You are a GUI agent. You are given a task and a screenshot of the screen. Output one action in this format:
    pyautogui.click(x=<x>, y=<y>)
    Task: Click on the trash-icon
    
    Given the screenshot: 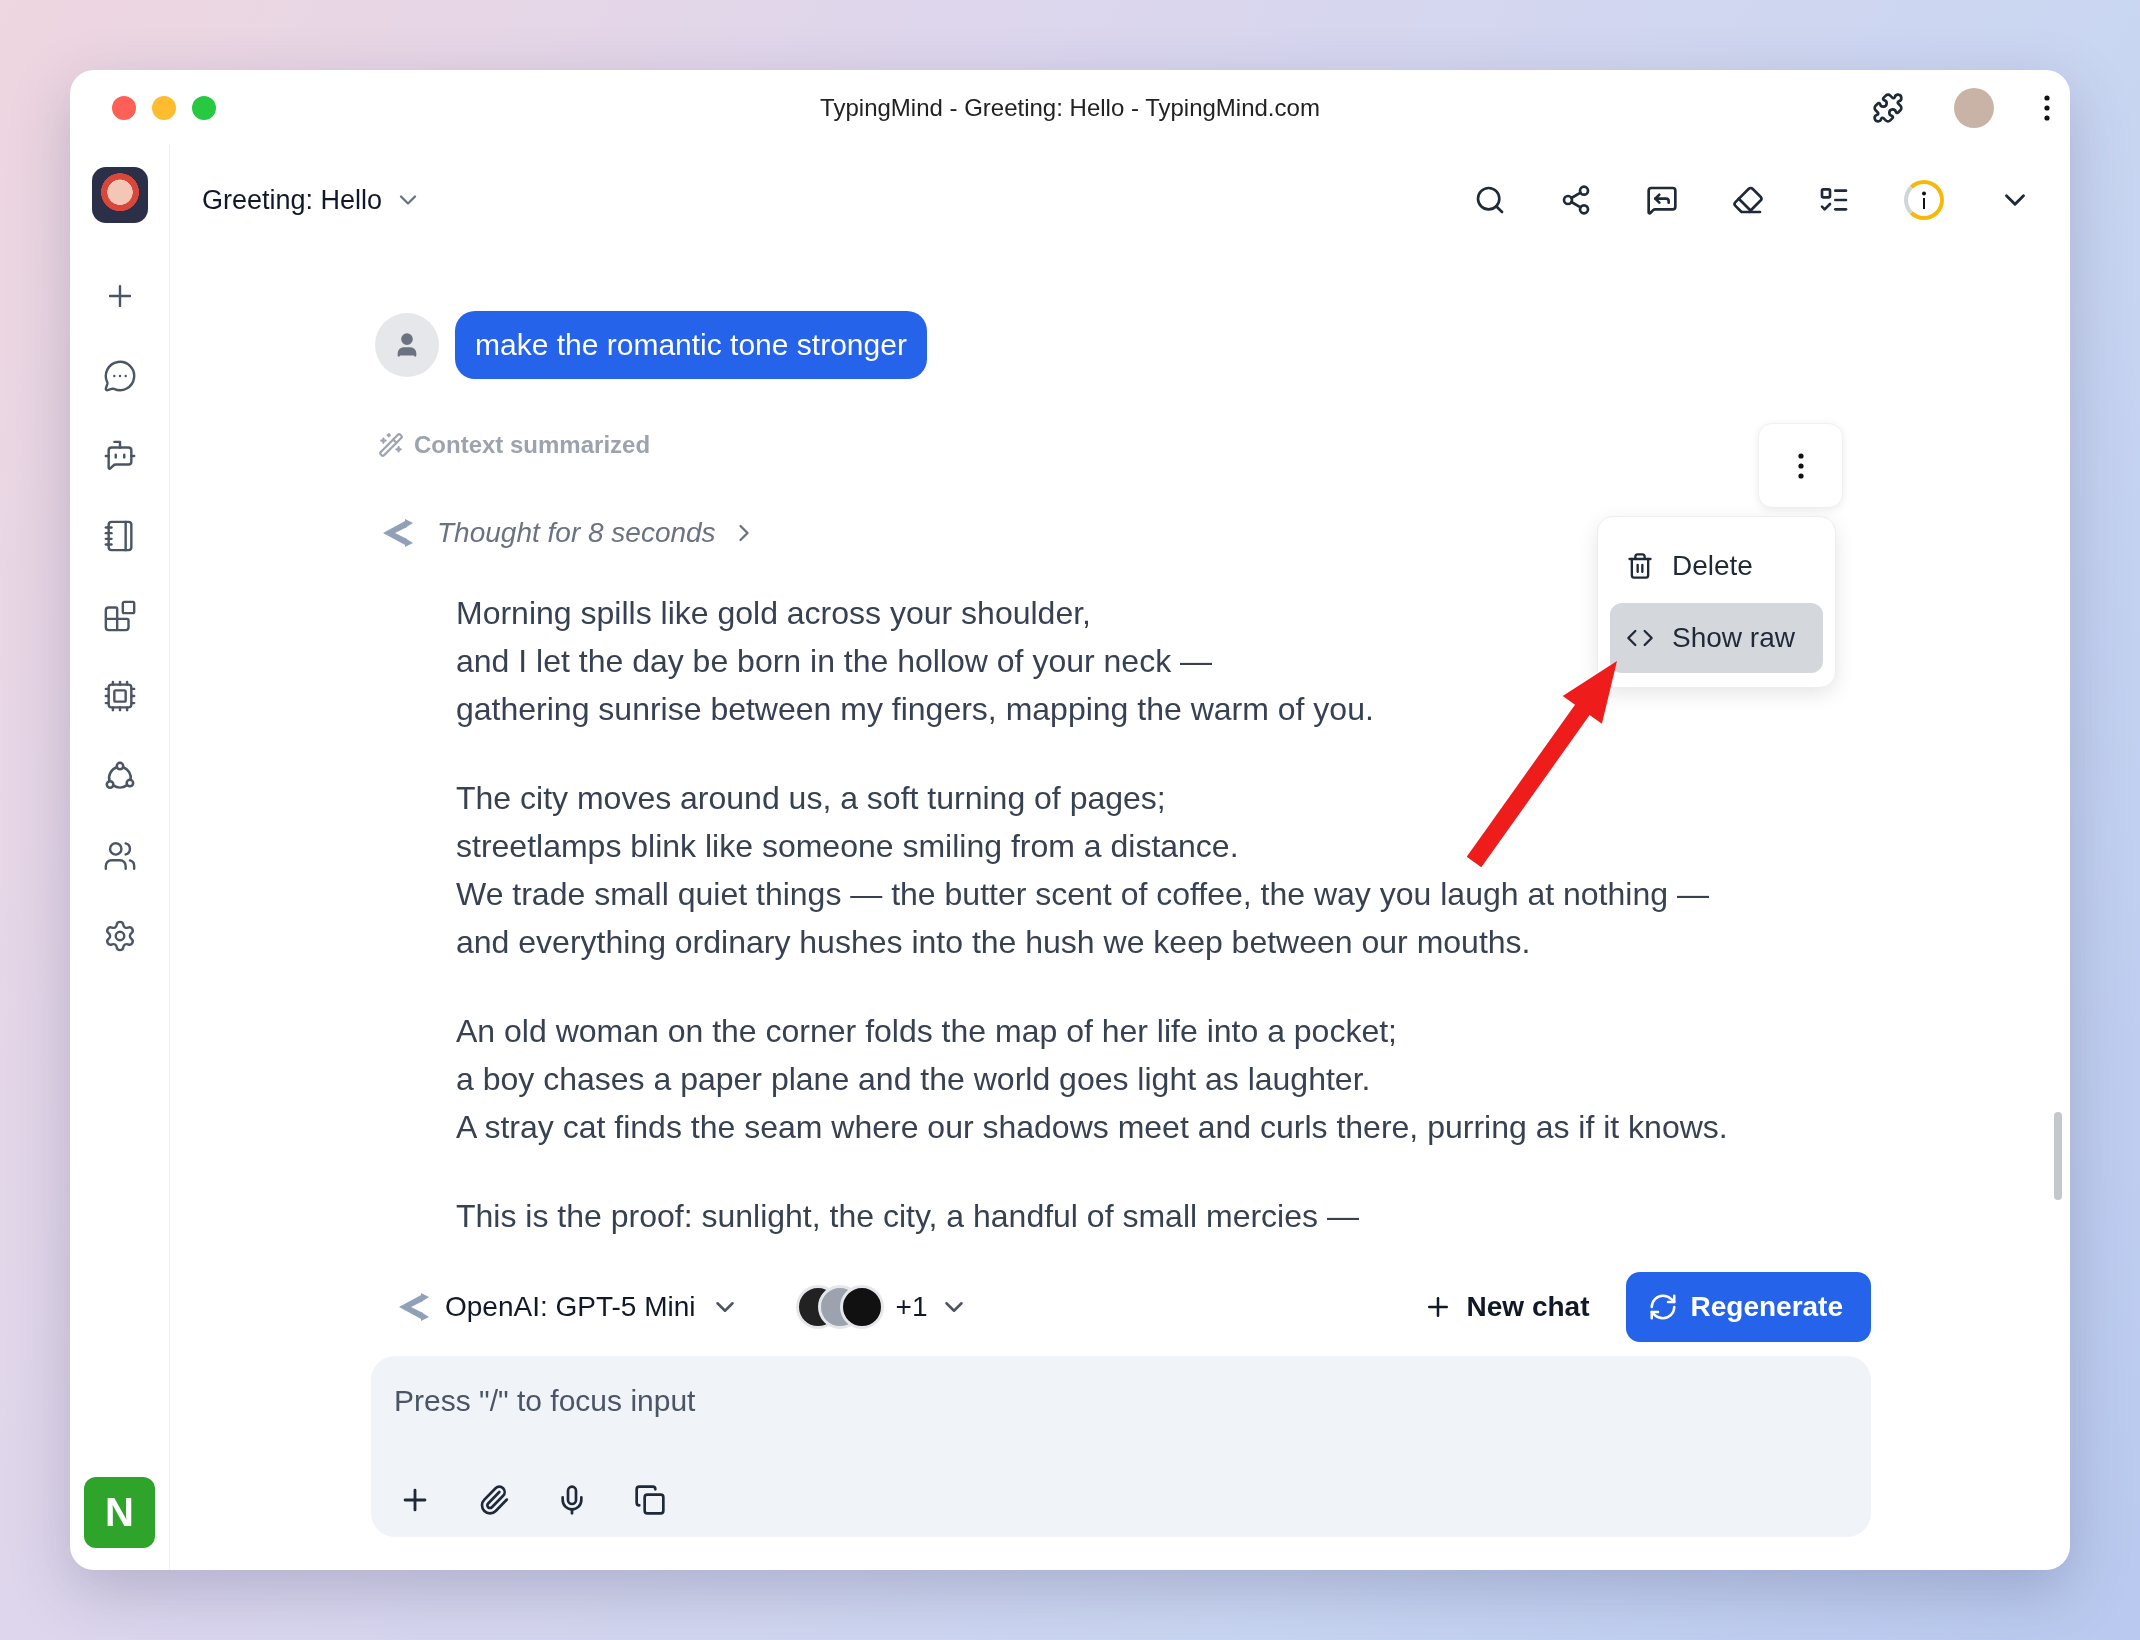 What is the action you would take?
    pyautogui.click(x=1640, y=566)
    